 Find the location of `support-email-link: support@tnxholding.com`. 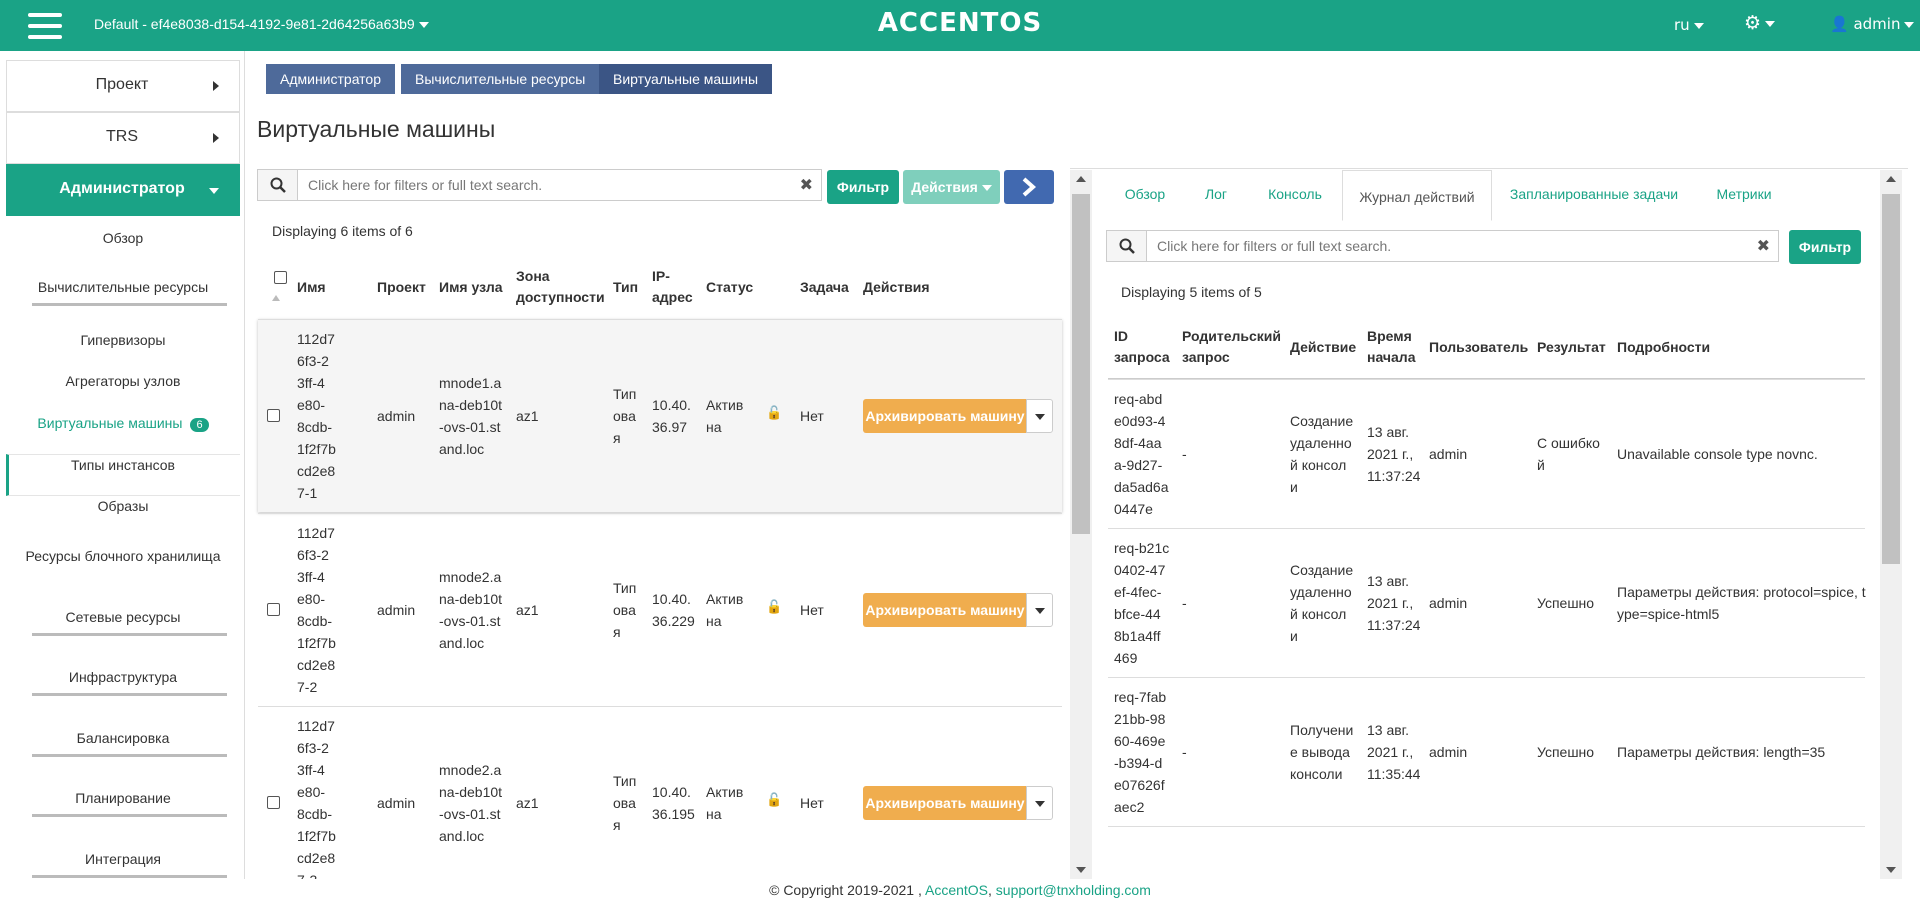

support-email-link: support@tnxholding.com is located at coordinates (1073, 890).